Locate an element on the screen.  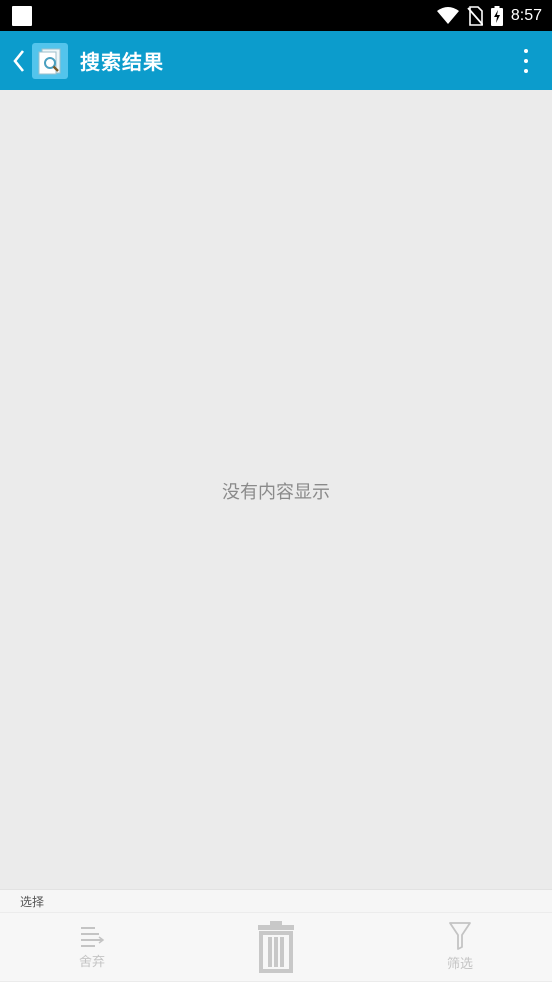
filter-button: 筛选 is located at coordinates (460, 947).